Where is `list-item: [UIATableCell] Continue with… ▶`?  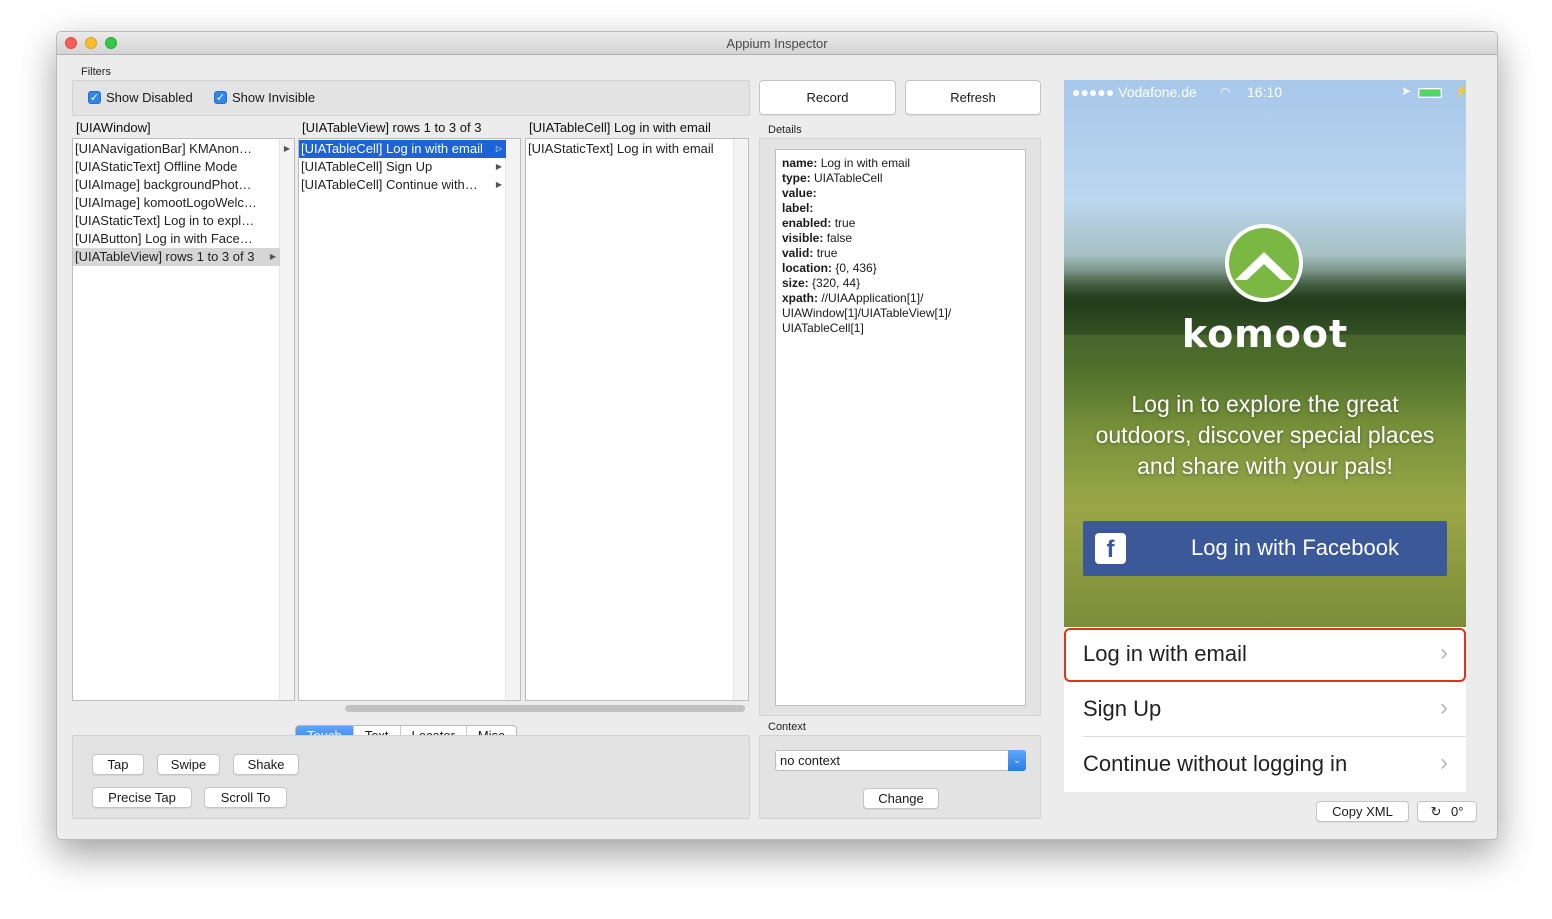
list-item: [UIATableCell] Continue with… ▶ is located at coordinates (402, 185).